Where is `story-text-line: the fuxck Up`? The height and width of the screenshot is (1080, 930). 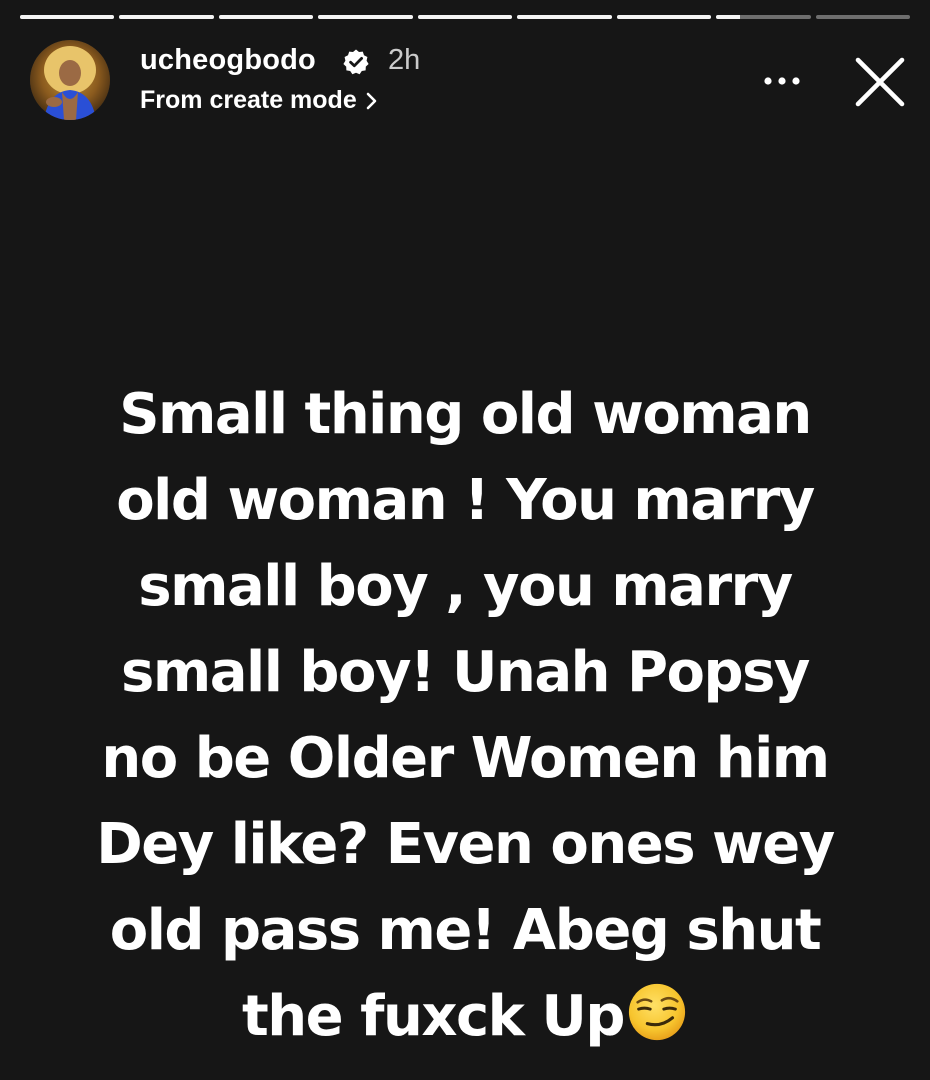
story-text-line: the fuxck Up is located at coordinates (433, 1016).